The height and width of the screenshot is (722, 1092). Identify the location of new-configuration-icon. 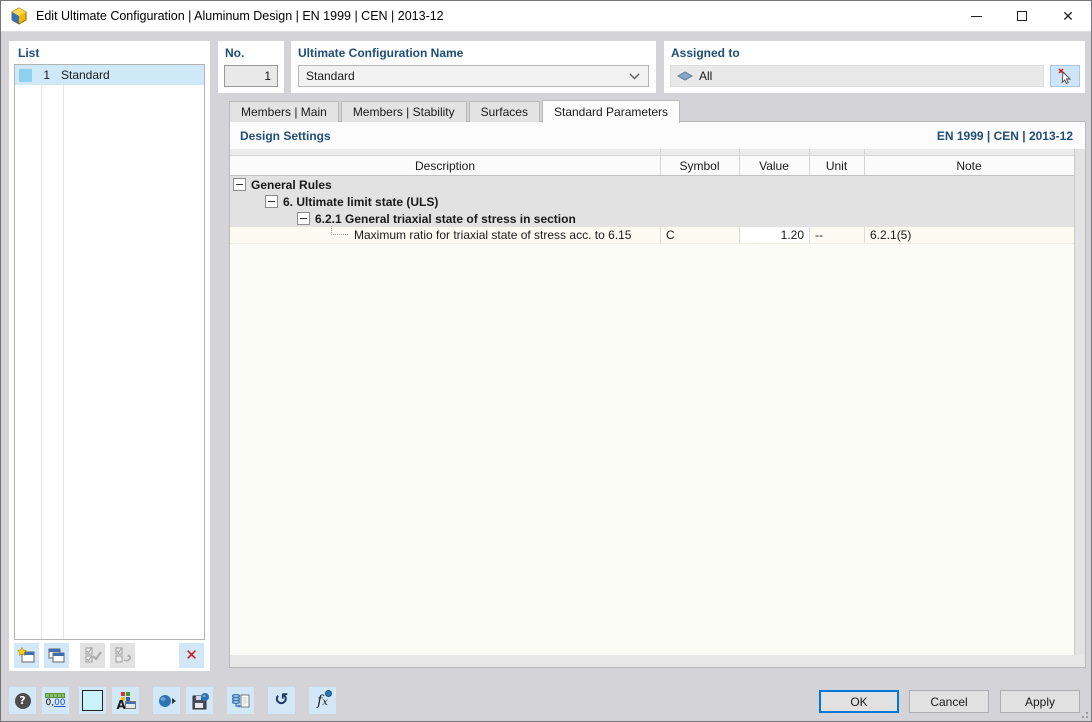
(26, 654).